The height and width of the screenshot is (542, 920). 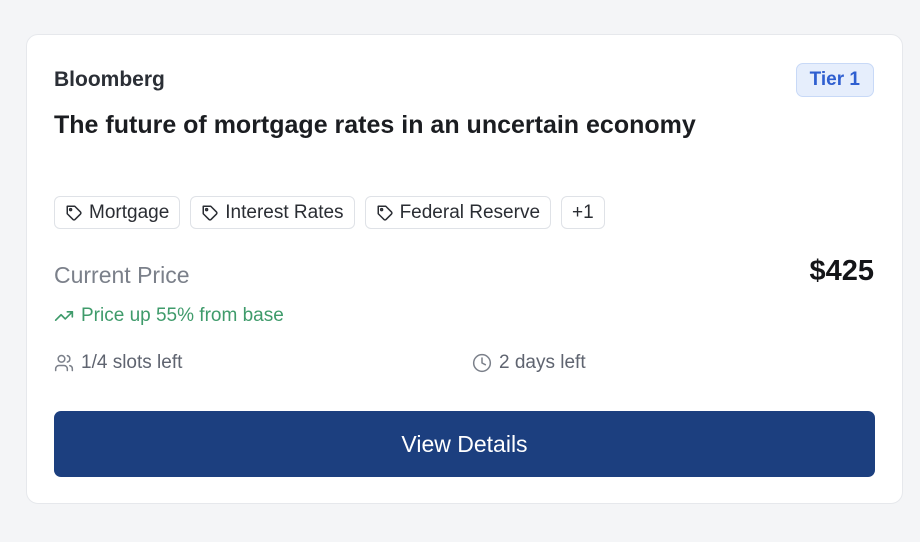 What do you see at coordinates (64, 316) in the screenshot?
I see `trending-up-icon` at bounding box center [64, 316].